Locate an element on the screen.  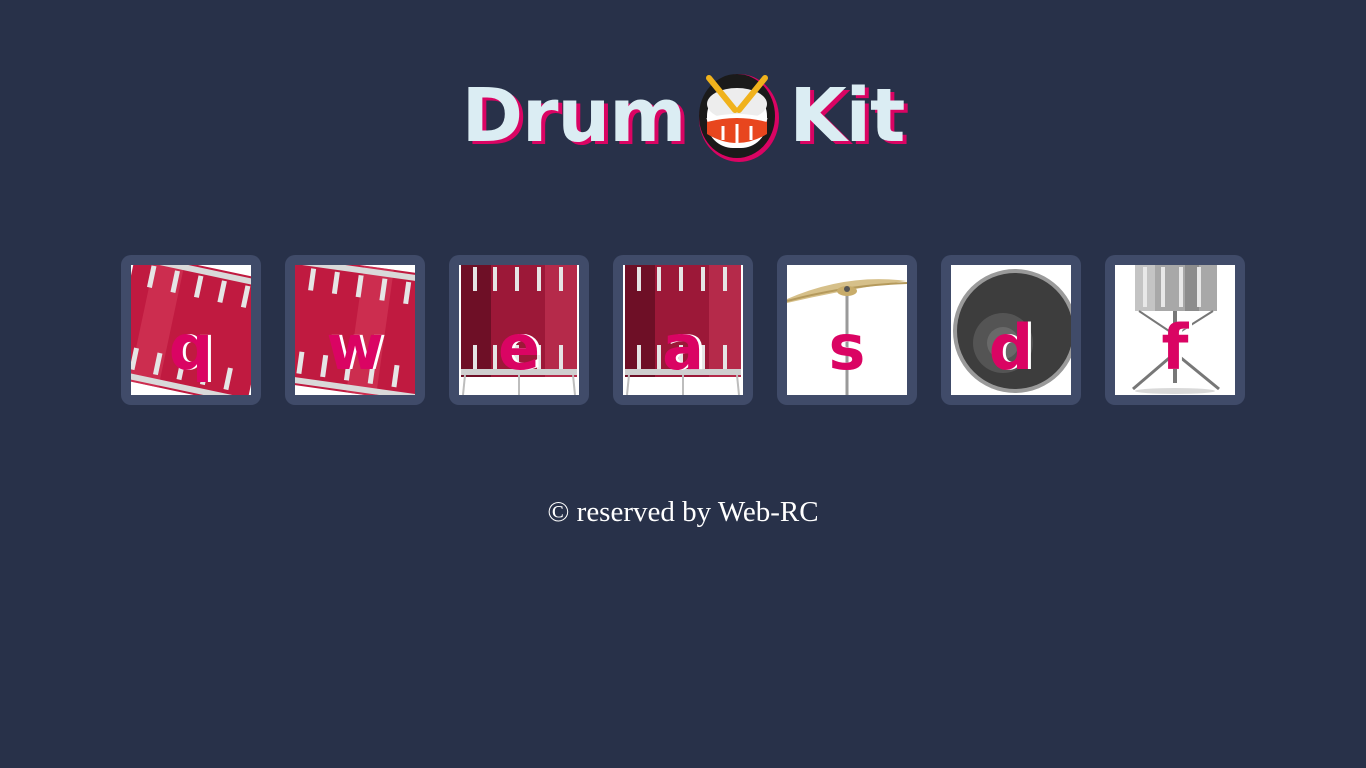
cymbal-image: s is located at coordinates (847, 330).